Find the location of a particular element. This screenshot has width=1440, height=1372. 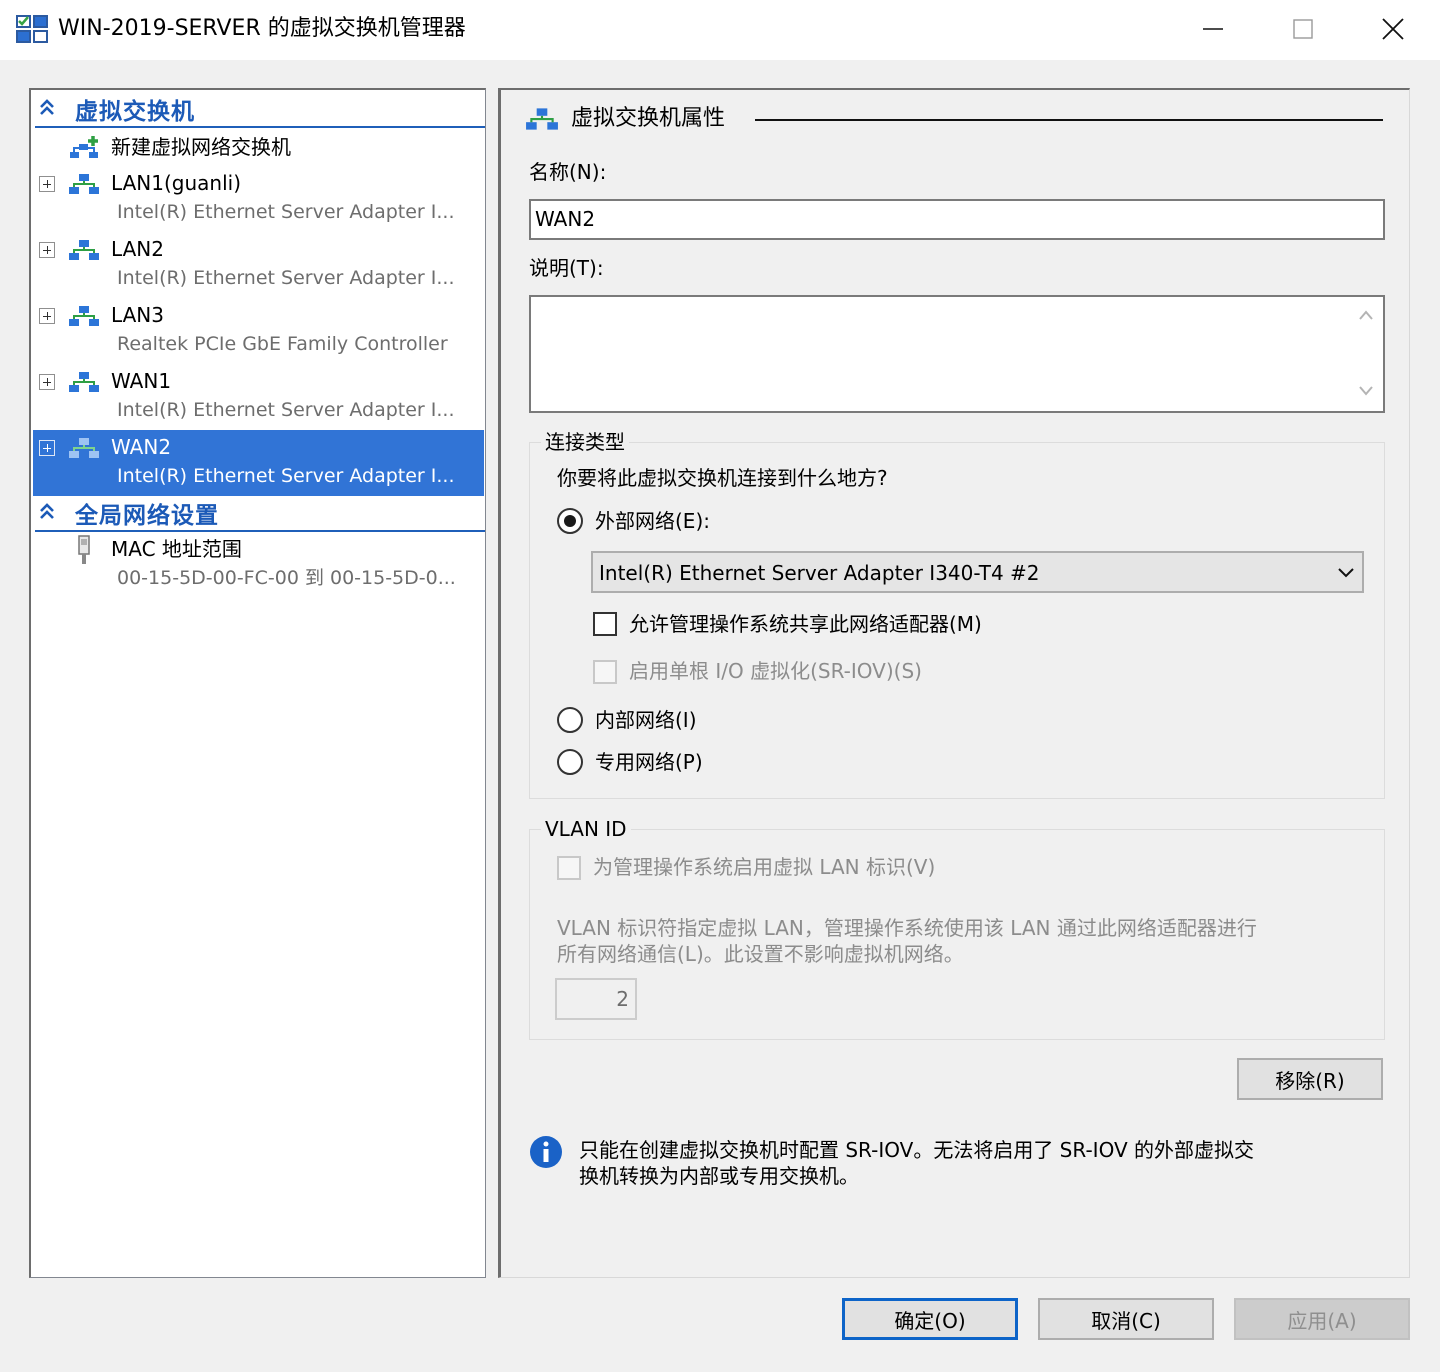

window-title: WIN-2019-SERVER 的虚拟交换机管理器 is located at coordinates (262, 28).